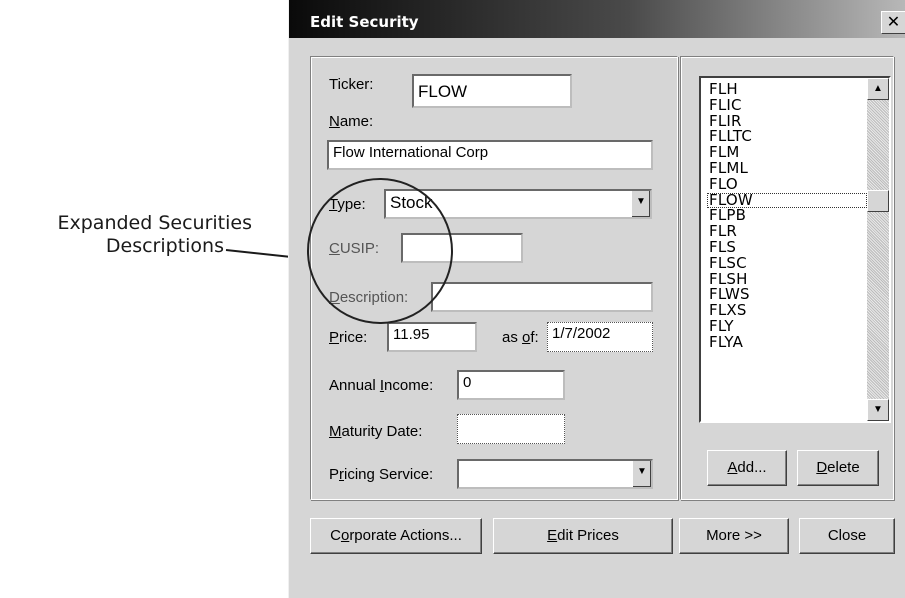  I want to click on as-of-date-input: 1/7/2002, so click(600, 337).